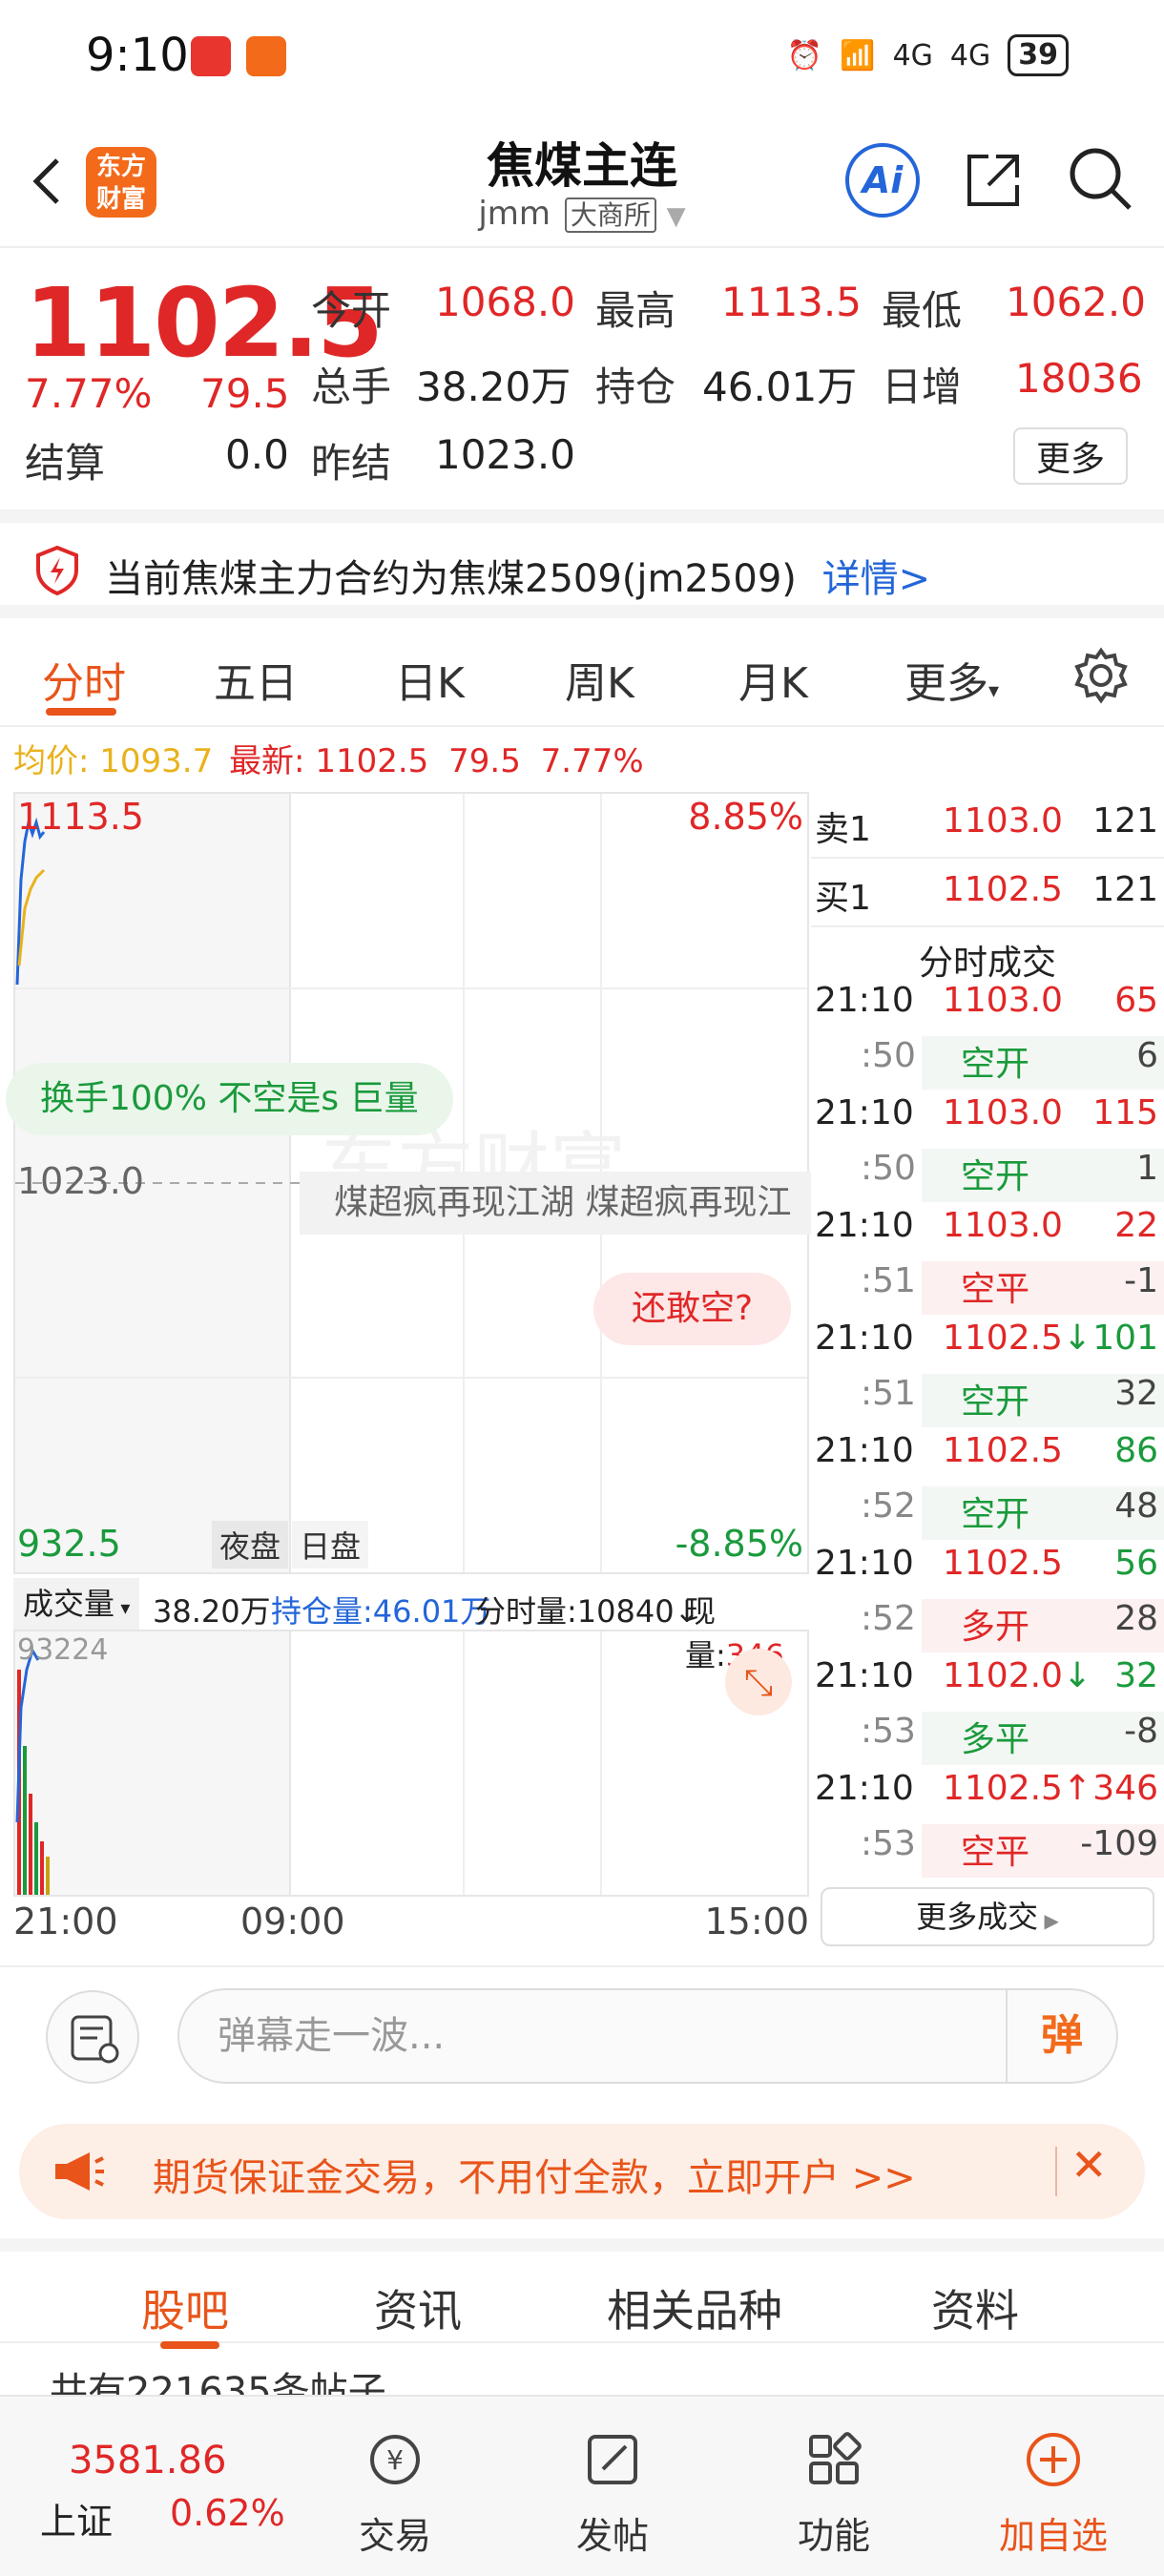 This screenshot has height=2576, width=1164. Describe the element at coordinates (230, 1099) in the screenshot. I see `danmaku-bubble-1: 换手100% 不空是s 巨量` at that location.